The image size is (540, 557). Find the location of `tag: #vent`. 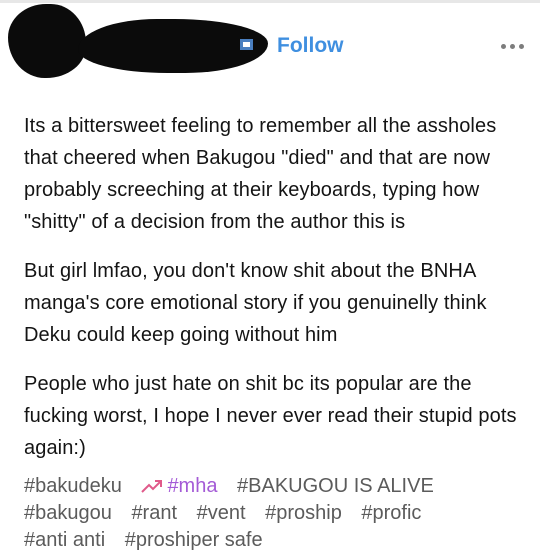

tag: #vent is located at coordinates (221, 513).